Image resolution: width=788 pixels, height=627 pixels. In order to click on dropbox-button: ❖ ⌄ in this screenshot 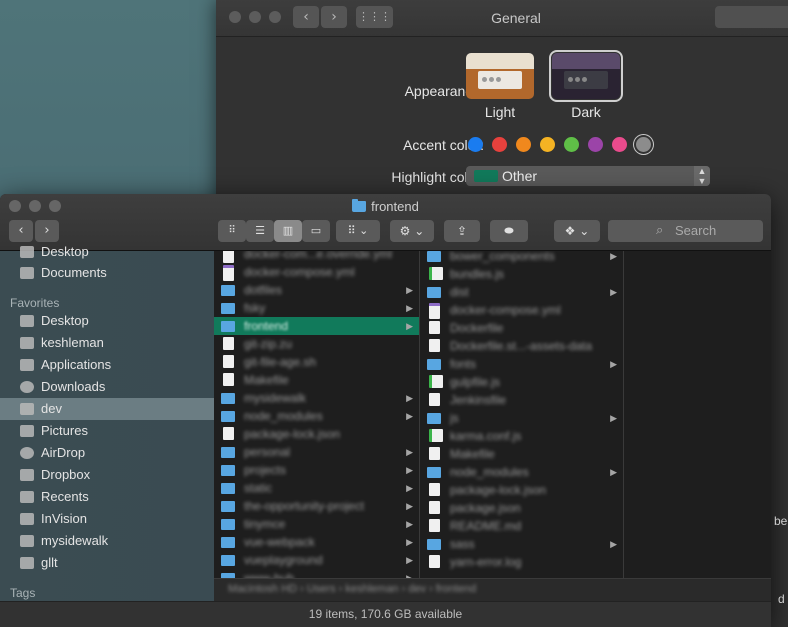, I will do `click(577, 231)`.